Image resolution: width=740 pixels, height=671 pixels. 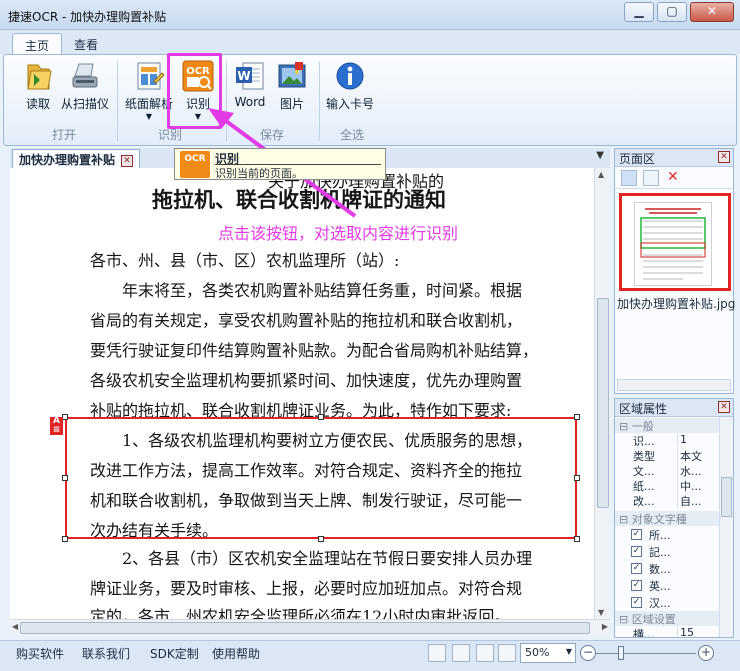 I want to click on tab-home: 主页, so click(x=37, y=43).